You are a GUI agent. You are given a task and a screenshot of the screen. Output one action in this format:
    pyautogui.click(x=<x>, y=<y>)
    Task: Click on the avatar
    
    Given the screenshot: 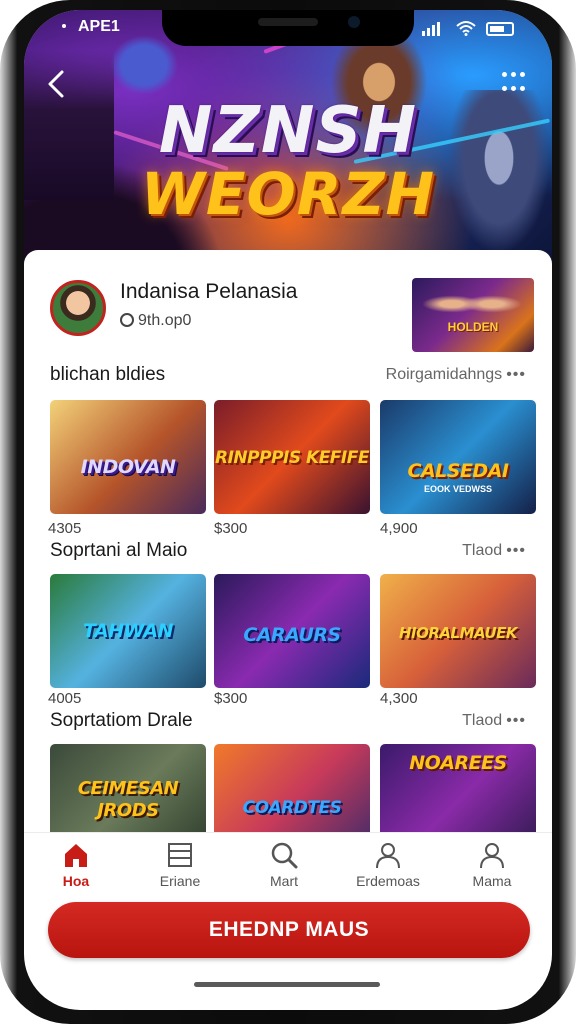 What is the action you would take?
    pyautogui.click(x=78, y=308)
    